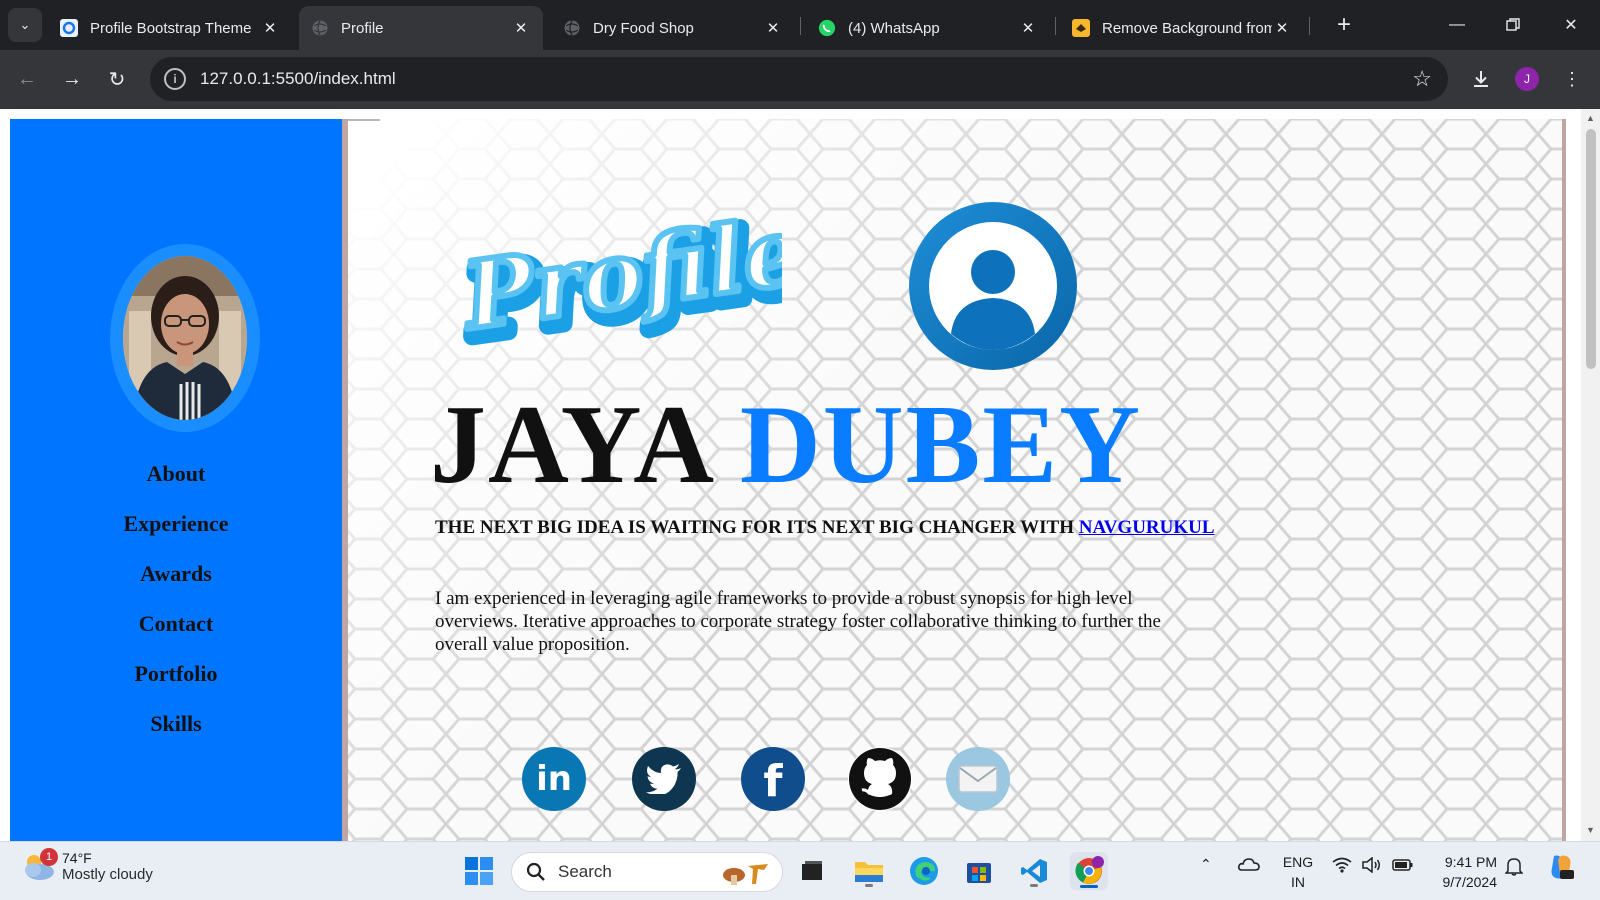  What do you see at coordinates (27, 79) in the screenshot?
I see `back-arrow-icon: ←` at bounding box center [27, 79].